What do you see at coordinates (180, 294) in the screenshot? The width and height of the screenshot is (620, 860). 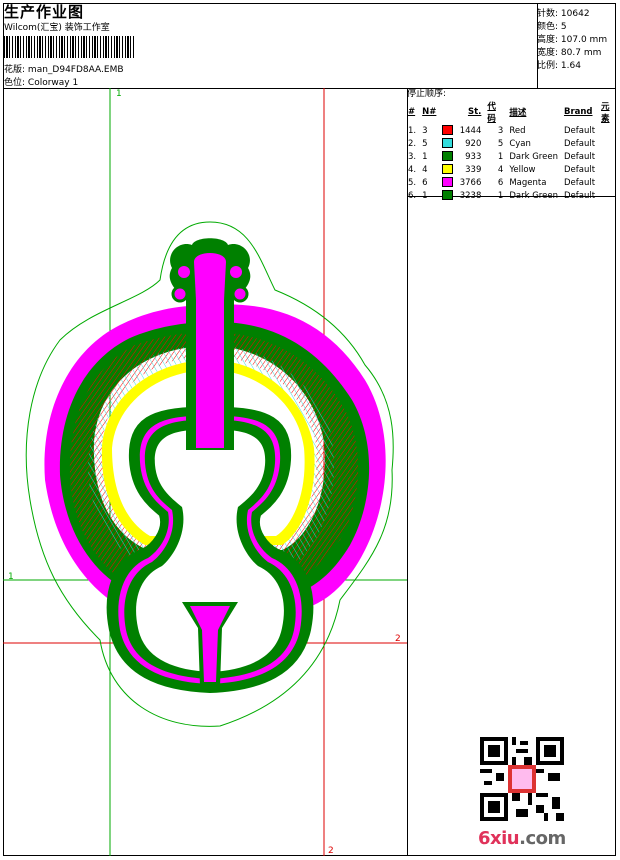 I see `peg-left-bottom` at bounding box center [180, 294].